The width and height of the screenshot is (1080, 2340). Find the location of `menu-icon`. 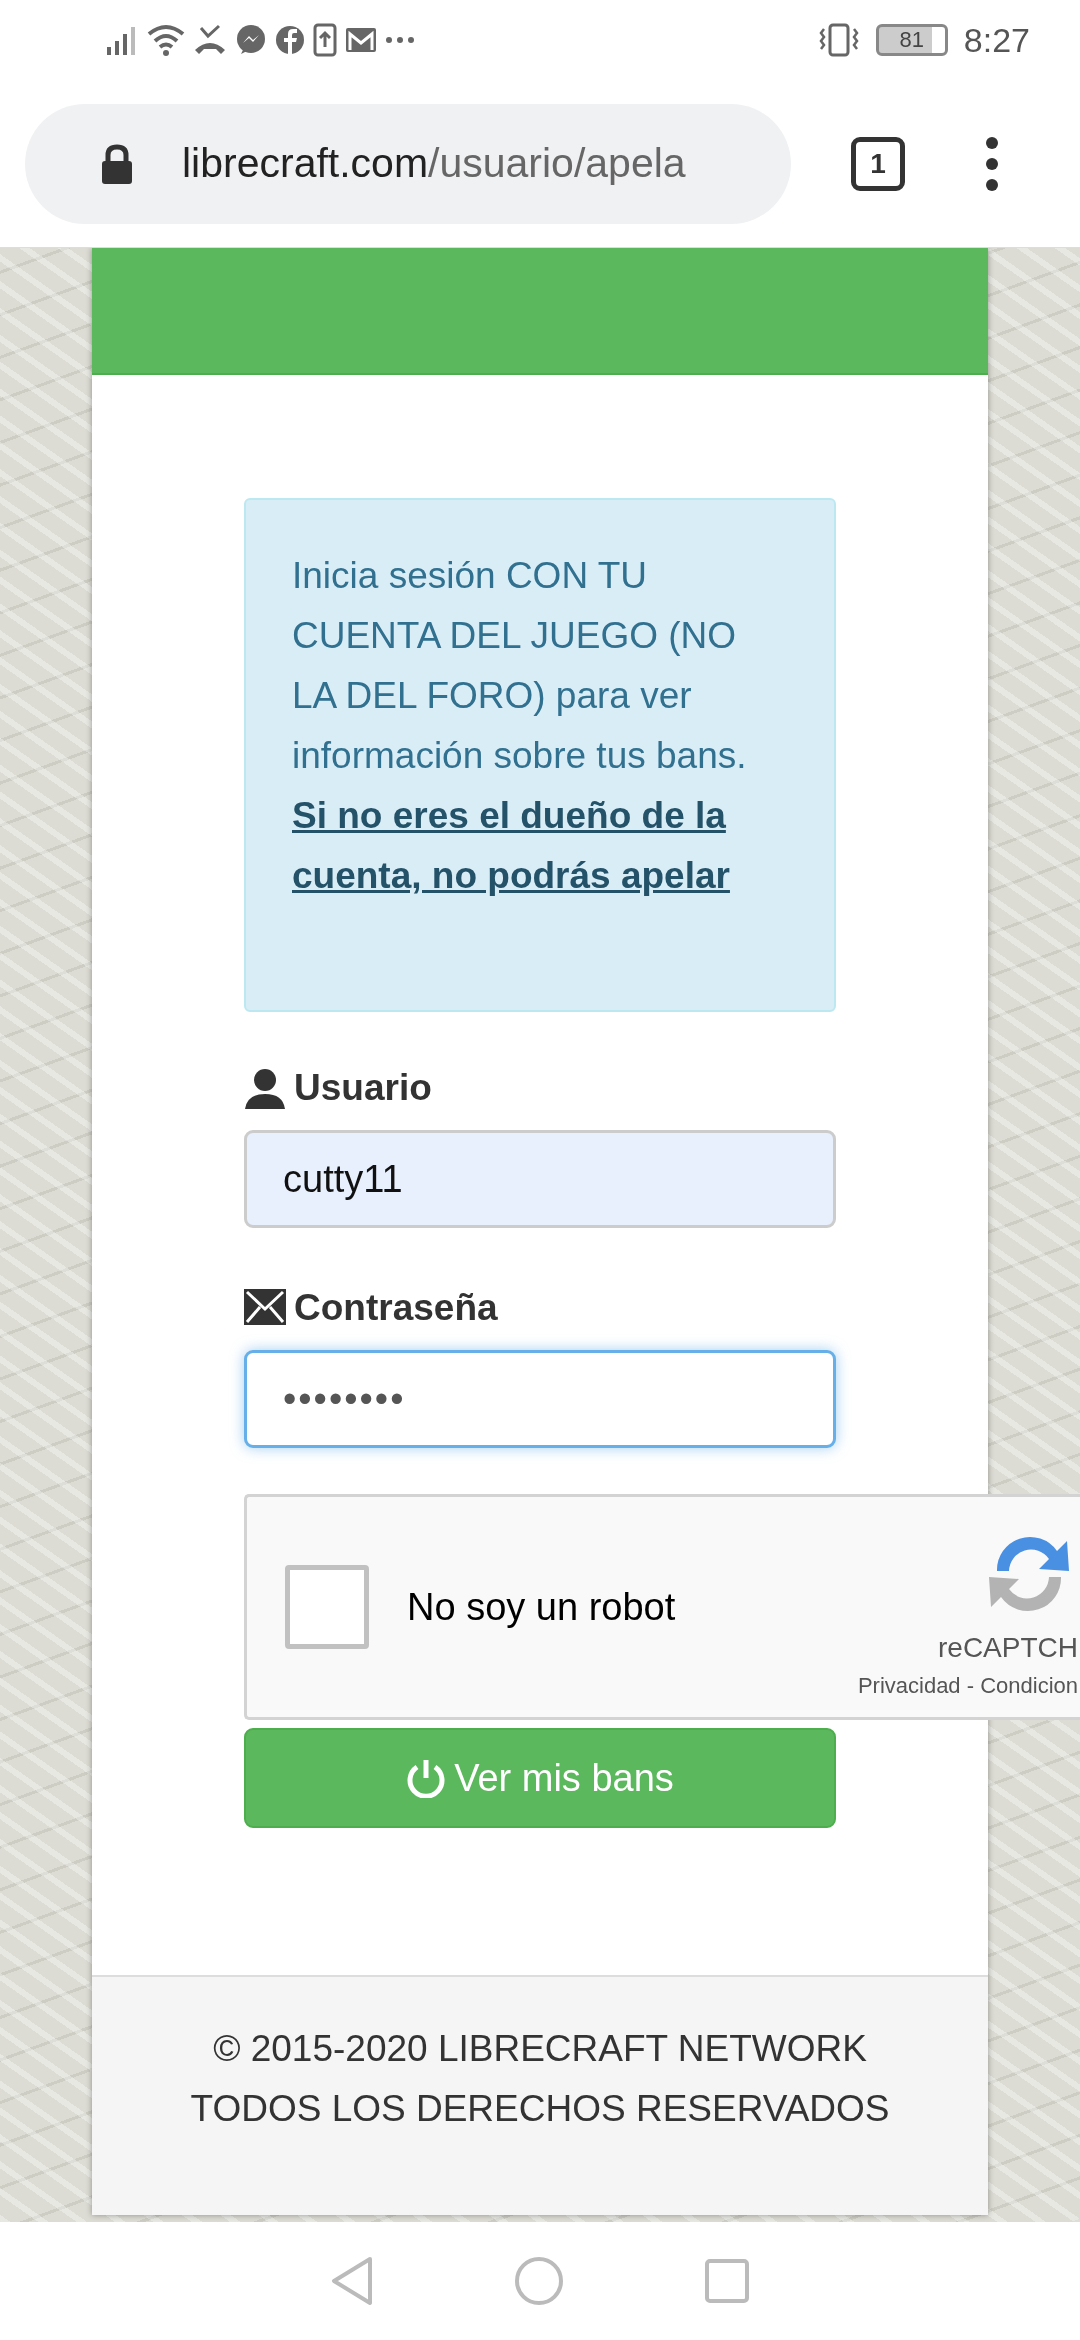

menu-icon is located at coordinates (992, 163).